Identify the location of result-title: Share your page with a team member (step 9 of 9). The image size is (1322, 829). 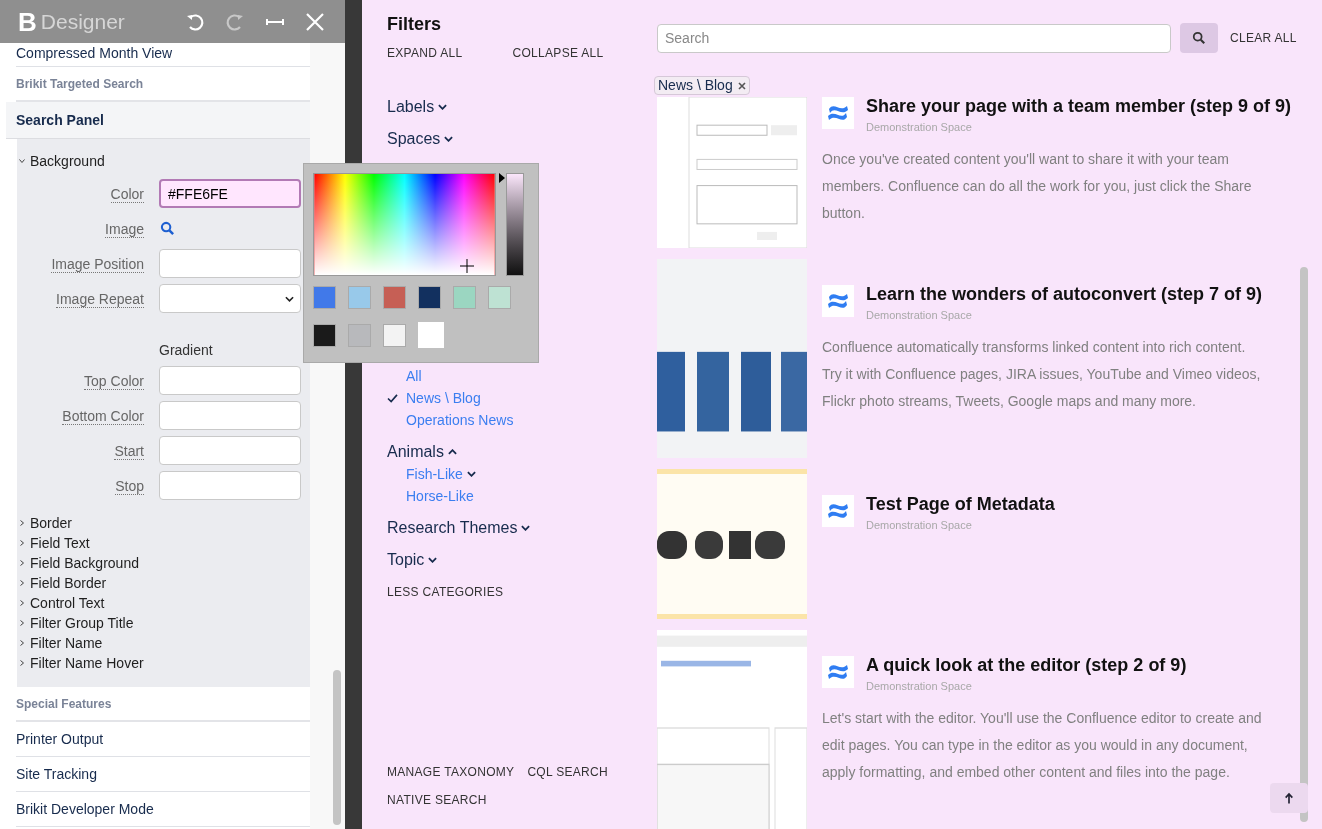
(1079, 106).